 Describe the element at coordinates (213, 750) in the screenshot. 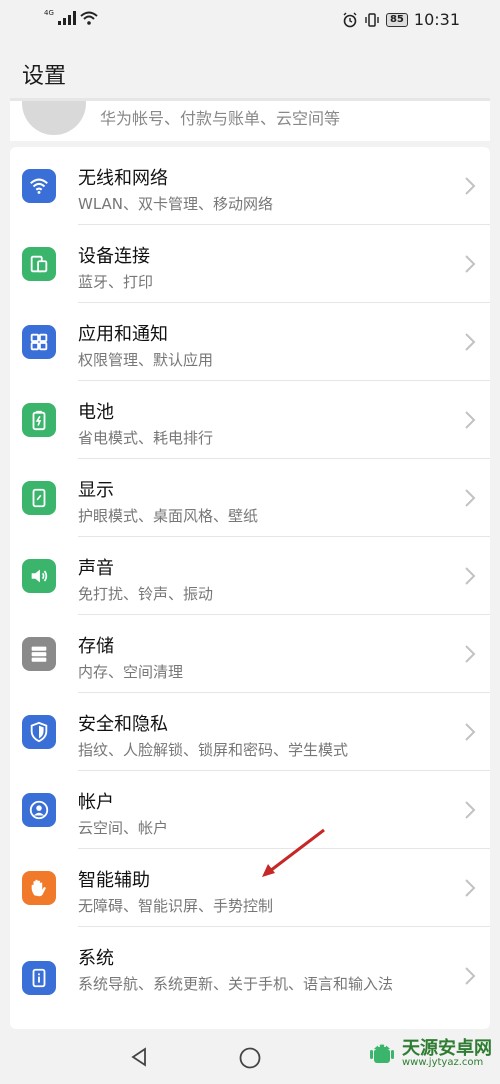

I see `settings-item-subtitle: 指纹、人脸解锁、锁屏和密码、学生模式` at that location.